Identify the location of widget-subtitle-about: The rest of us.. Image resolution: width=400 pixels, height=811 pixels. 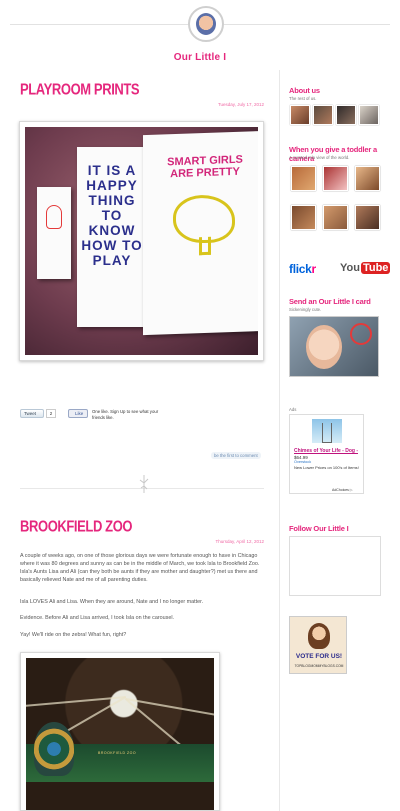
(303, 98).